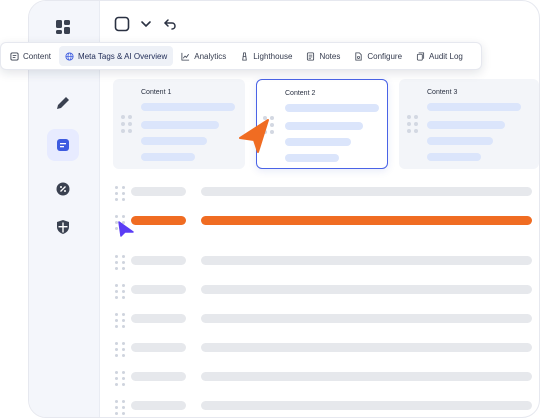  I want to click on tab-label: Notes, so click(330, 56).